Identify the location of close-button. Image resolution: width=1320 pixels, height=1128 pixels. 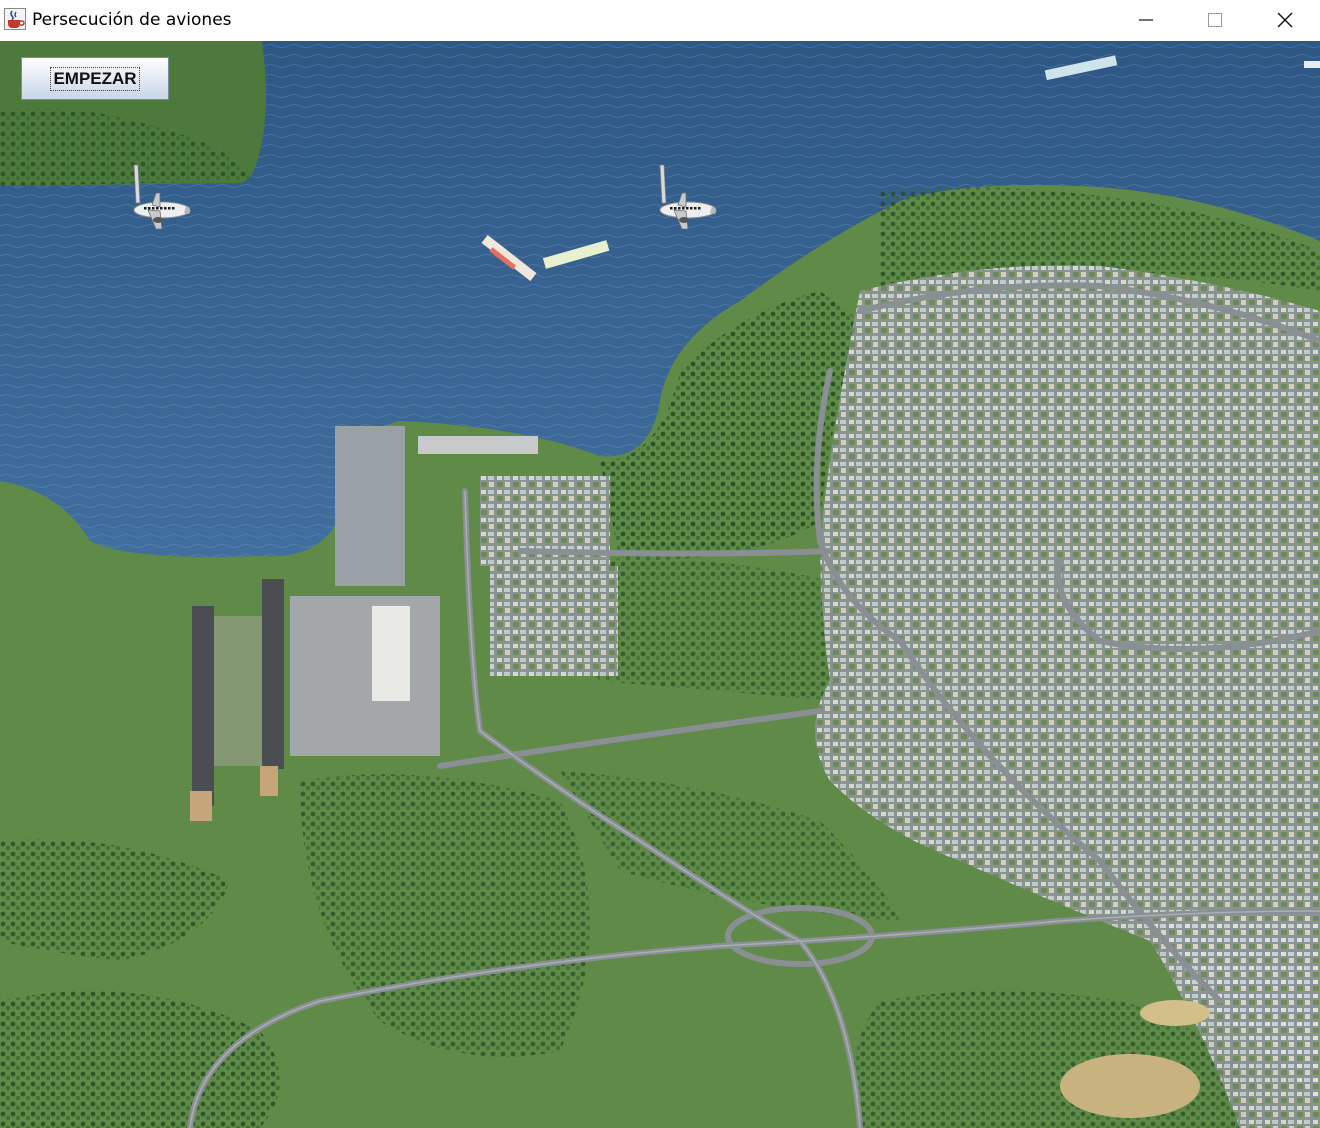
(1285, 20).